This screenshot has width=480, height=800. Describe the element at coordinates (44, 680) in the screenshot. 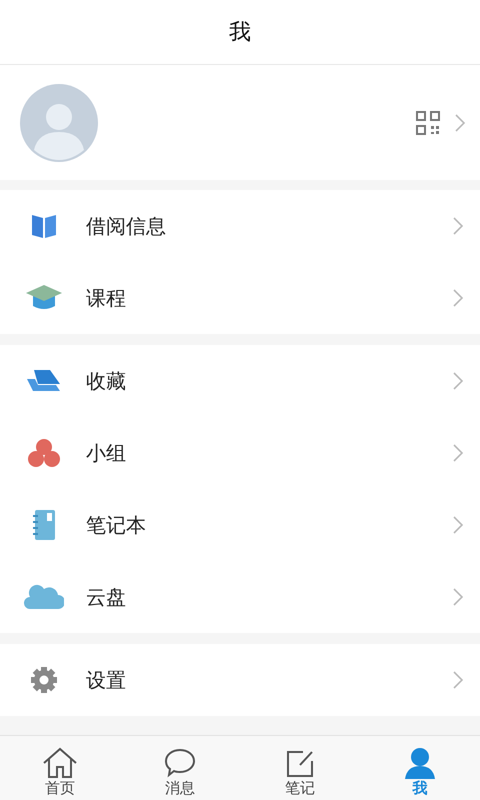

I see `settings-icon` at that location.